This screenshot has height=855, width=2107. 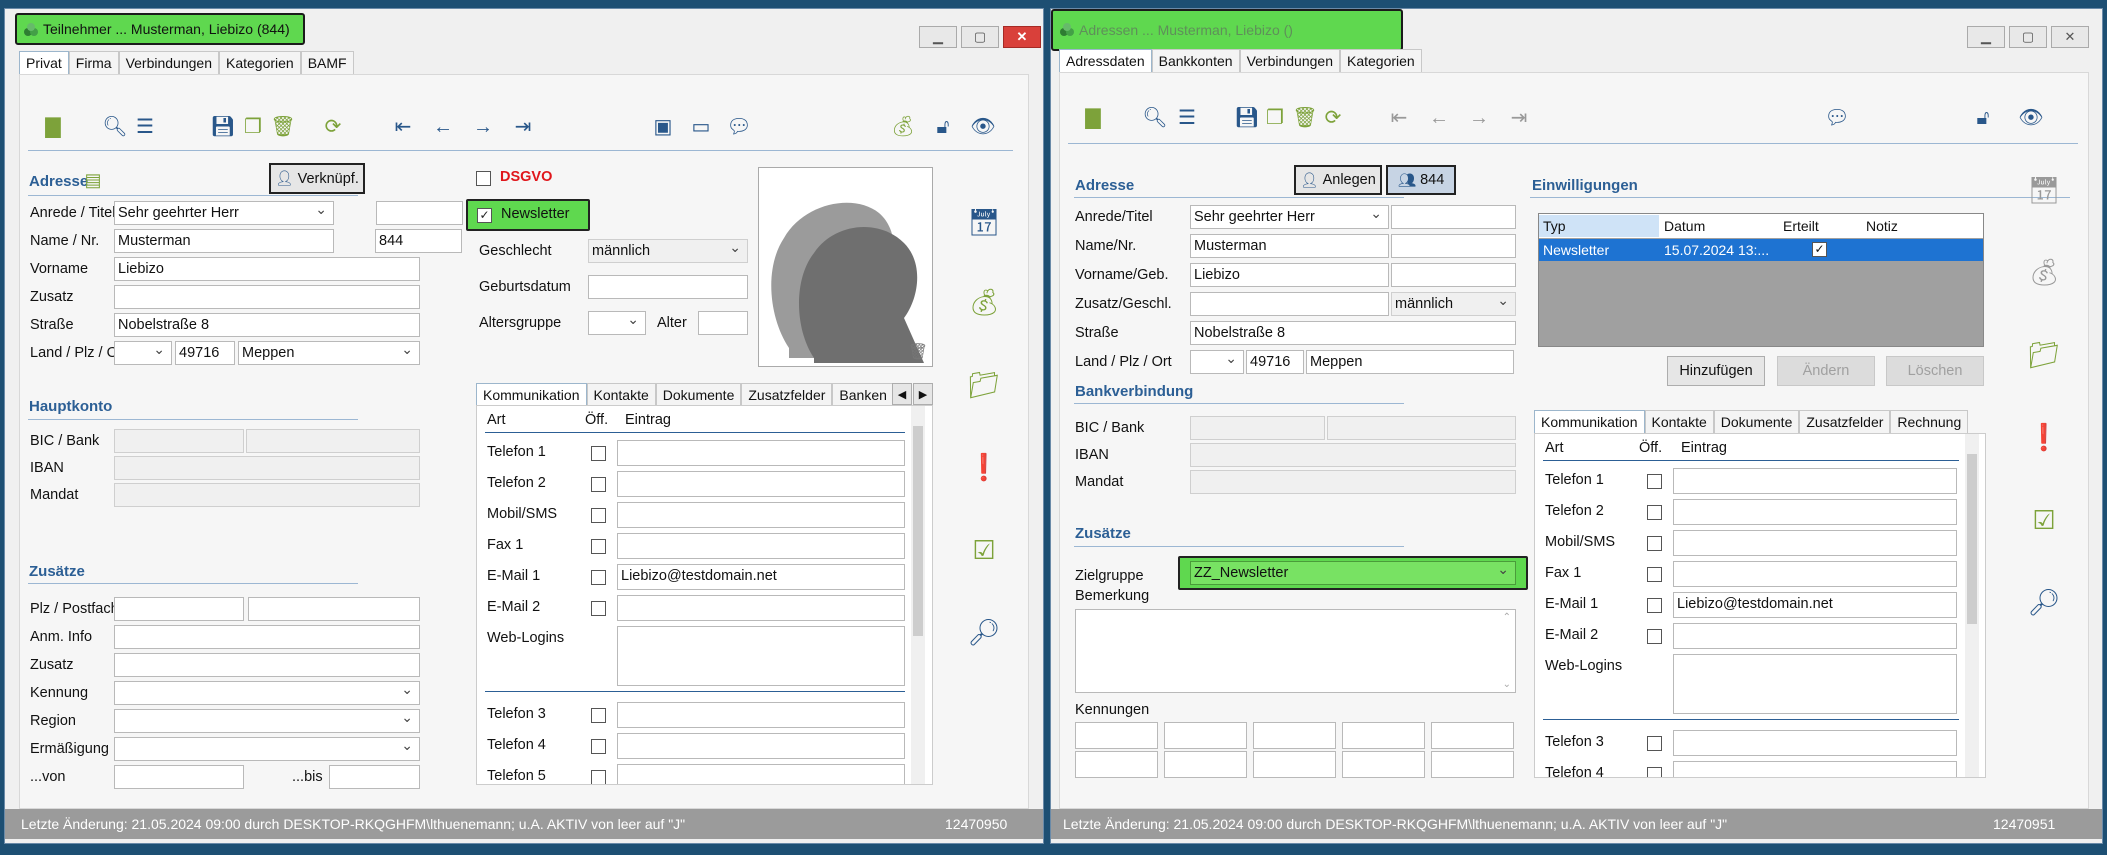 What do you see at coordinates (1826, 371) in the screenshot?
I see `aendern-button: Ändern` at bounding box center [1826, 371].